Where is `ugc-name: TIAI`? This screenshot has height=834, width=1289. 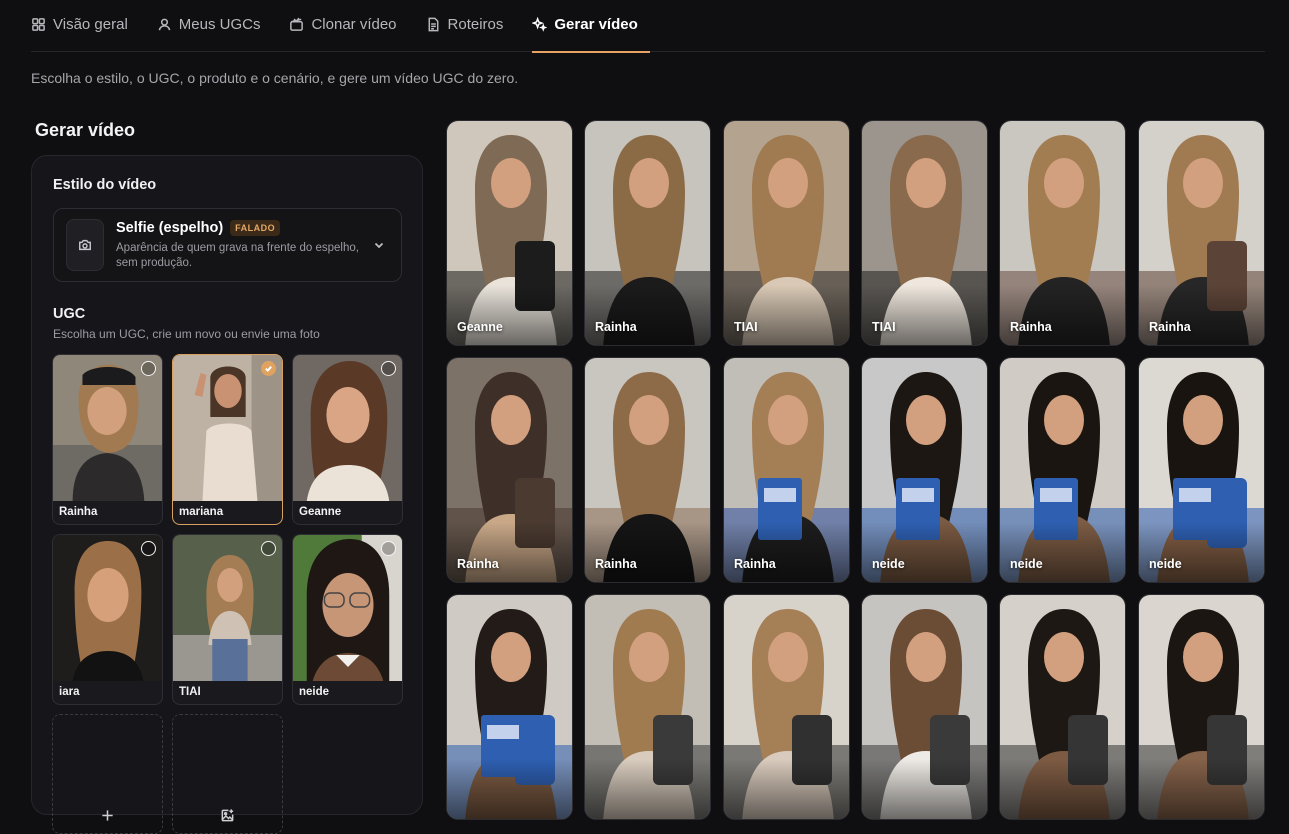 ugc-name: TIAI is located at coordinates (190, 692).